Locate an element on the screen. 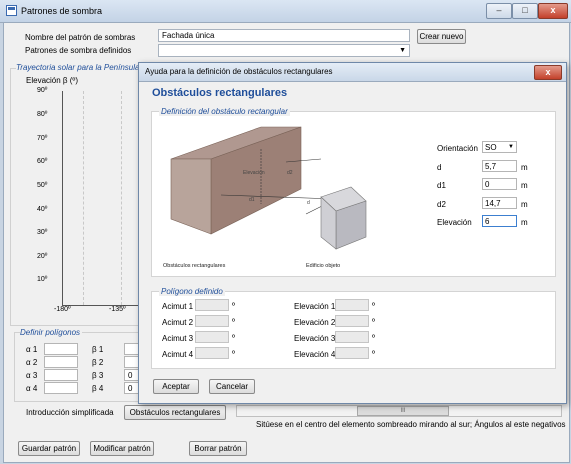  y-tick-10: 10º is located at coordinates (42, 279).